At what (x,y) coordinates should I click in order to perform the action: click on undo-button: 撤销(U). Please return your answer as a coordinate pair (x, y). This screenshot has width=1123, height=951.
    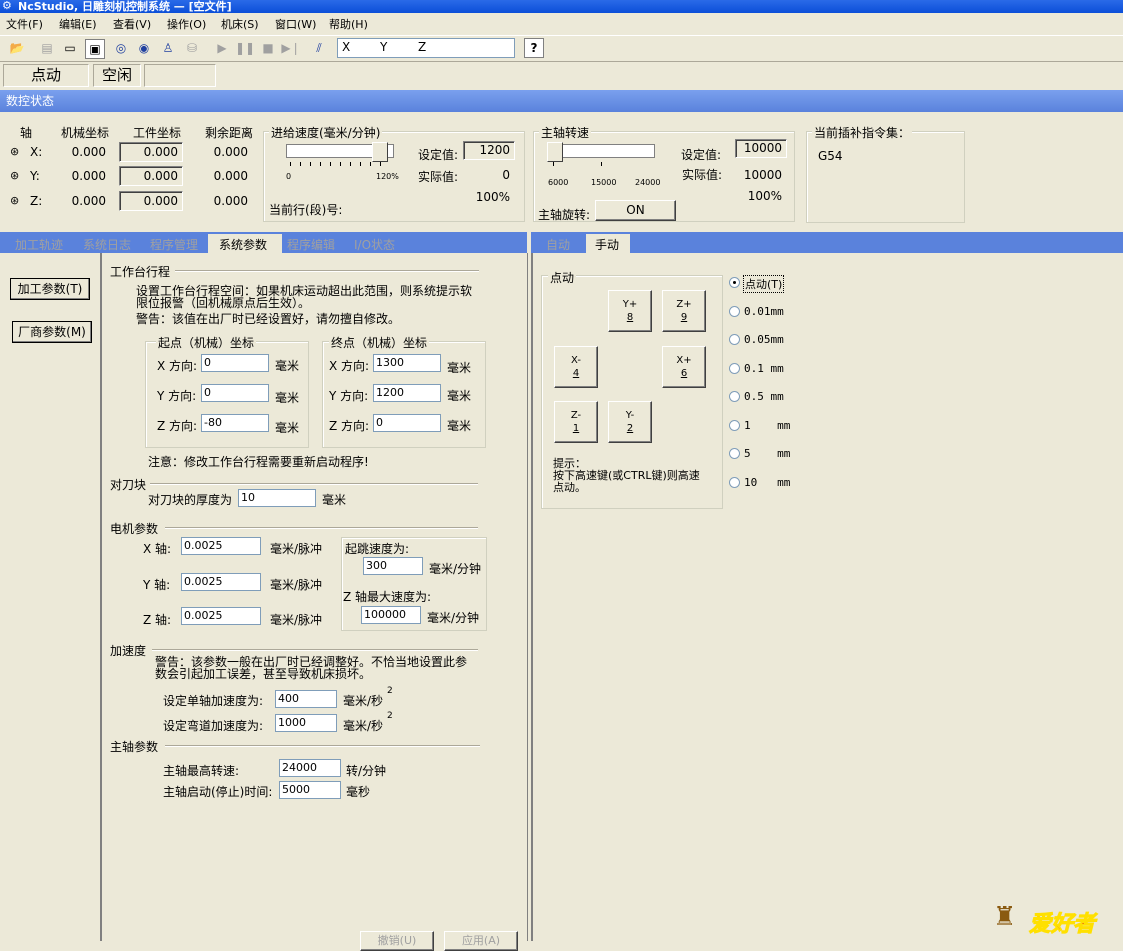
    Looking at the image, I should click on (397, 941).